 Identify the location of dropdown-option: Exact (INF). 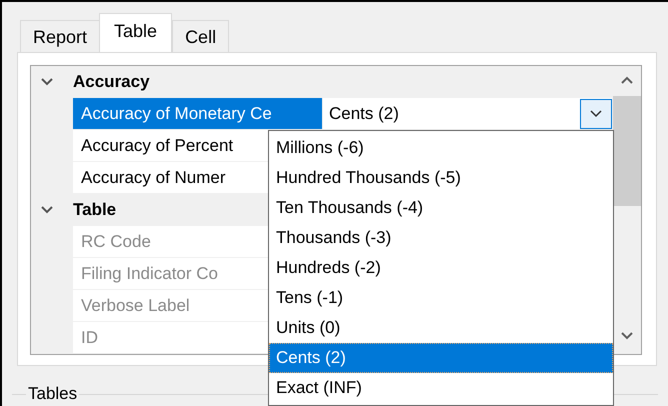
(441, 388).